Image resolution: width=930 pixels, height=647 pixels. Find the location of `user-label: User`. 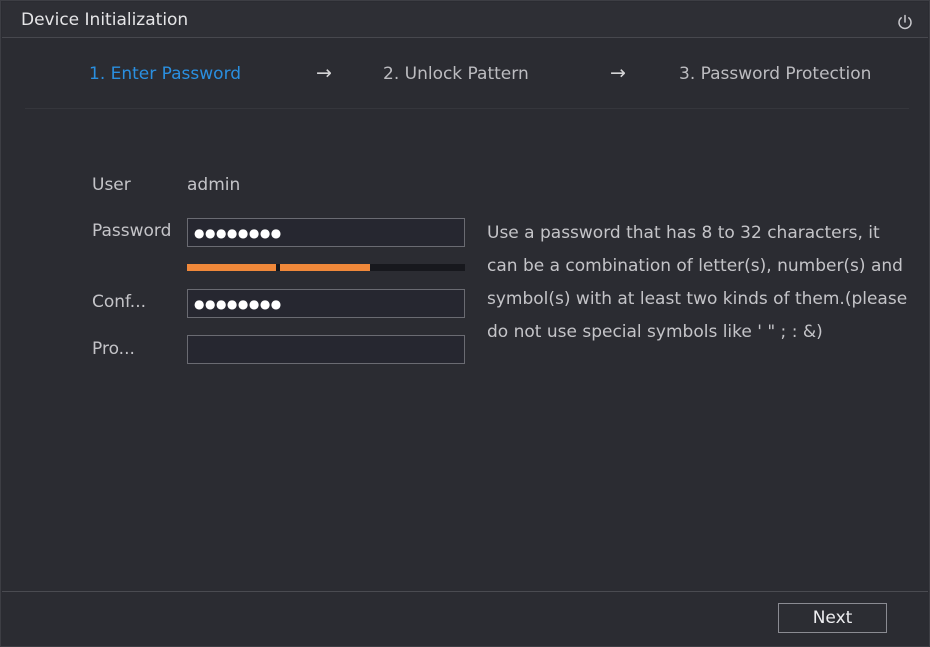

user-label: User is located at coordinates (111, 185).